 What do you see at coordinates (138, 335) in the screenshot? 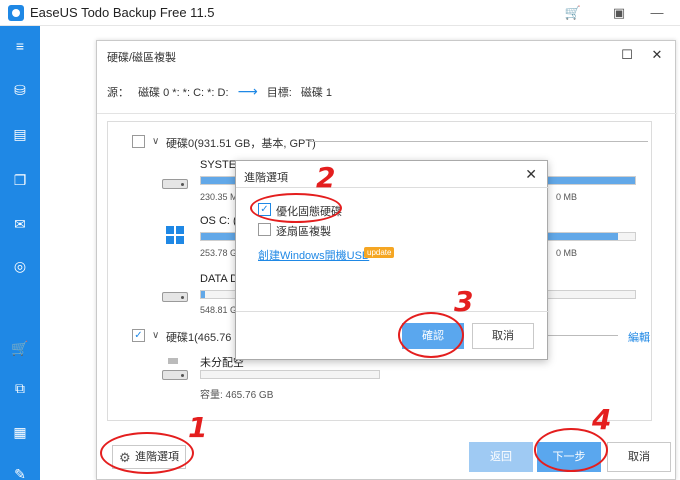
I see `disk1-checkbox: ✓` at bounding box center [138, 335].